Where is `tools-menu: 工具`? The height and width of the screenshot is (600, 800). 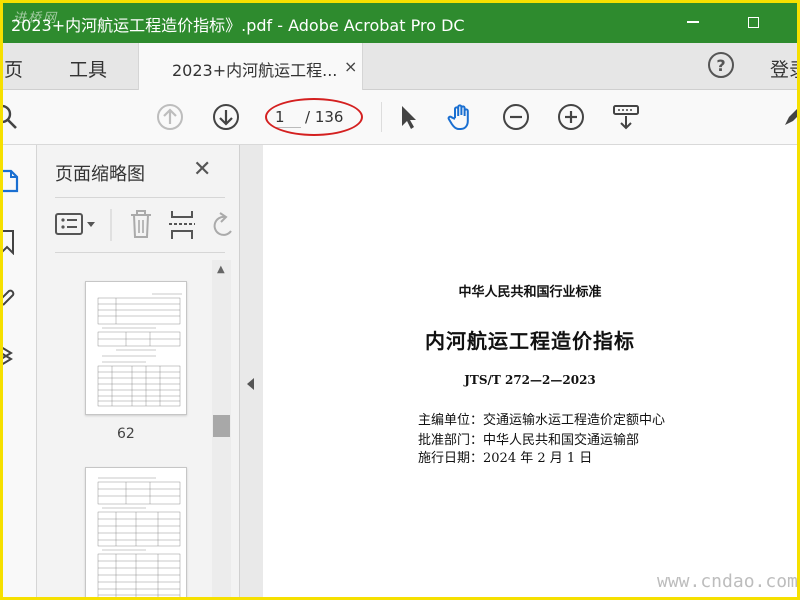 tools-menu: 工具 is located at coordinates (88, 68).